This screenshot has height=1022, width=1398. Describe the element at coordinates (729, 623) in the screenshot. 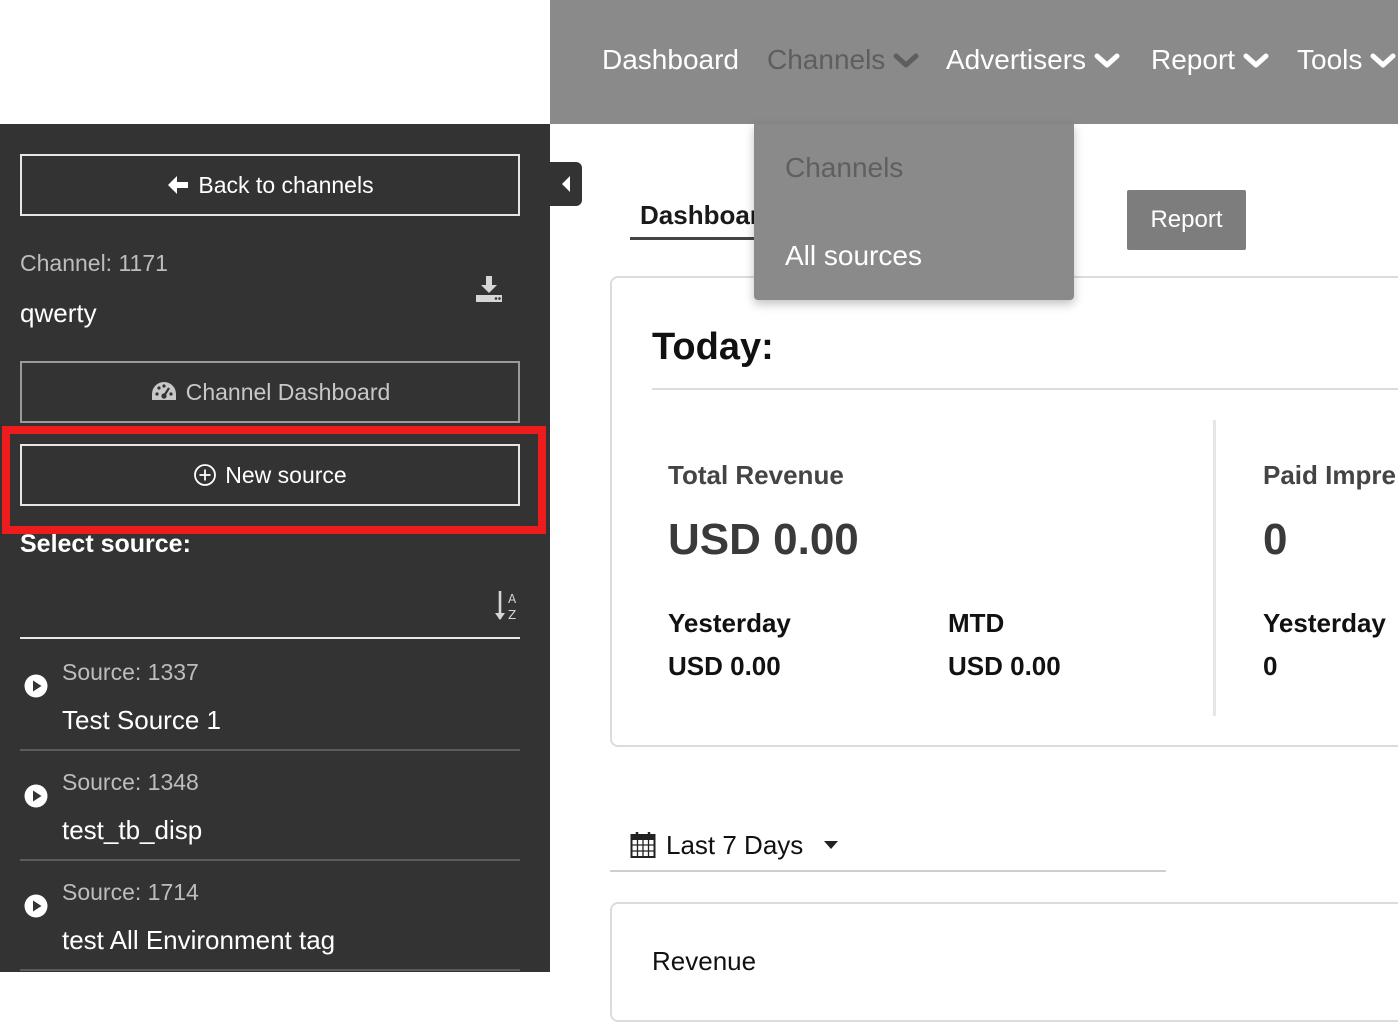

I see `yesterday-label: Yesterday` at that location.